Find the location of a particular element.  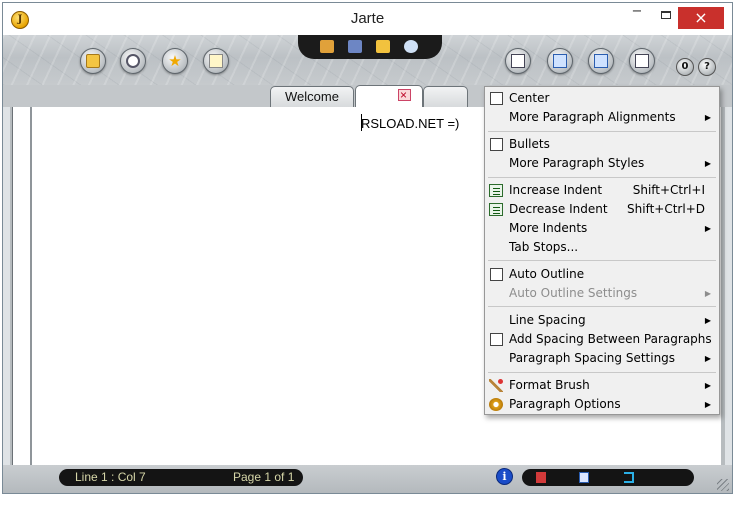

notepad-icon is located at coordinates (216, 61).